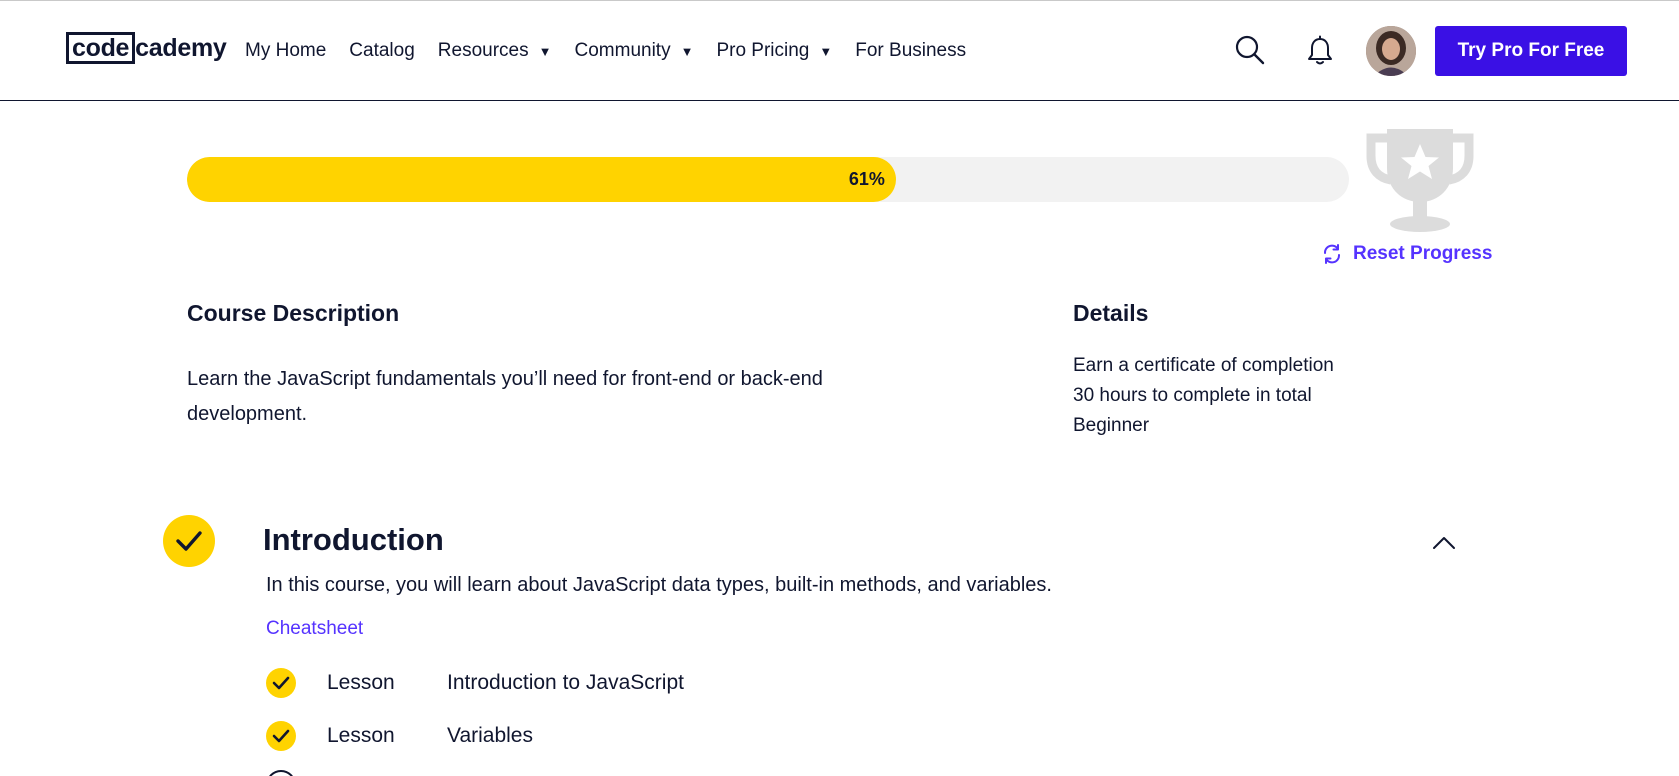 This screenshot has width=1679, height=776. I want to click on nav-label: Catalog, so click(382, 50).